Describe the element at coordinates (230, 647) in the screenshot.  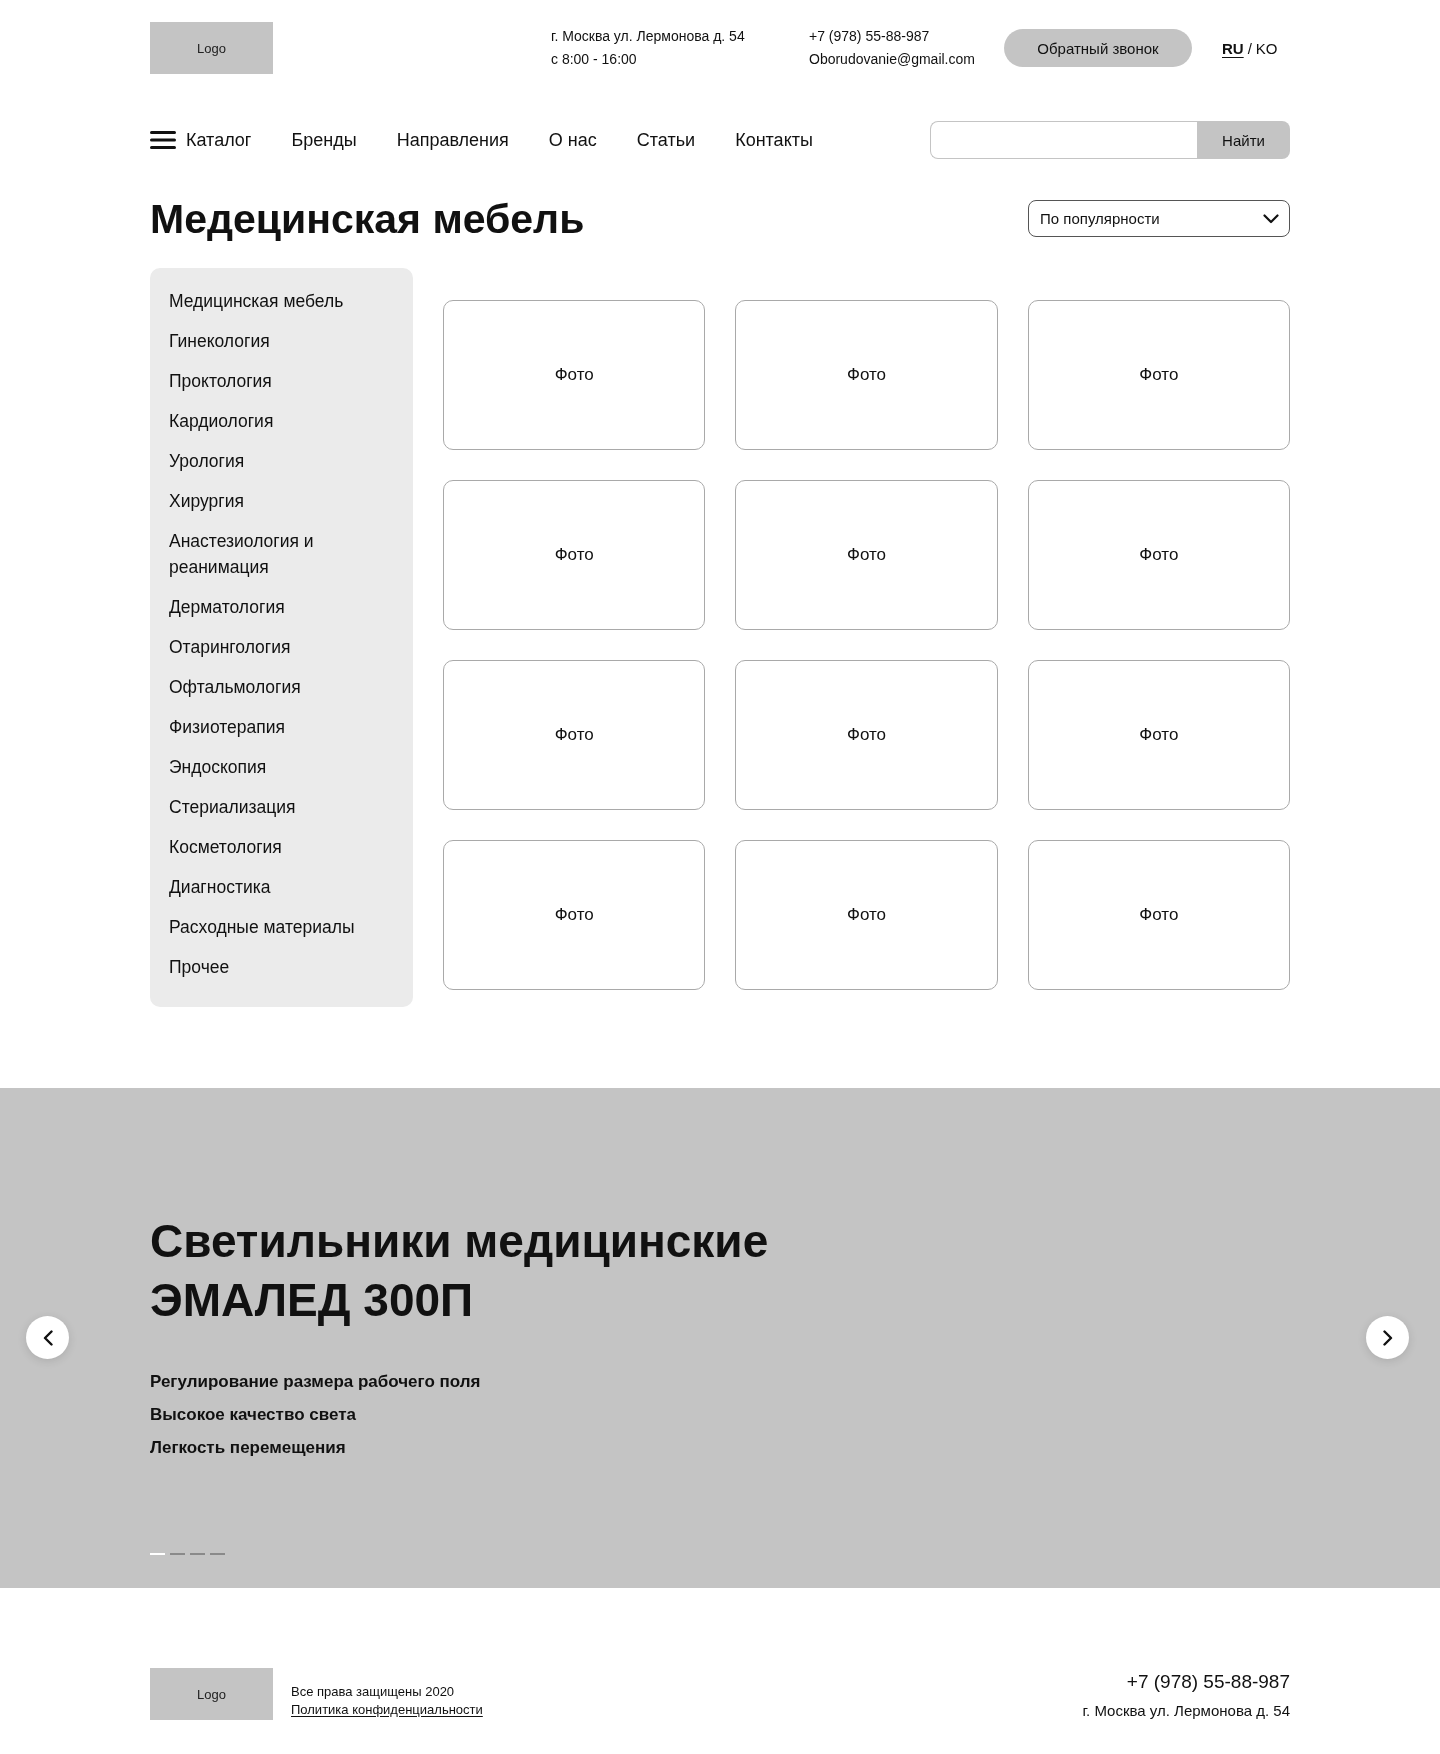
I see `category-link: Отарингология` at that location.